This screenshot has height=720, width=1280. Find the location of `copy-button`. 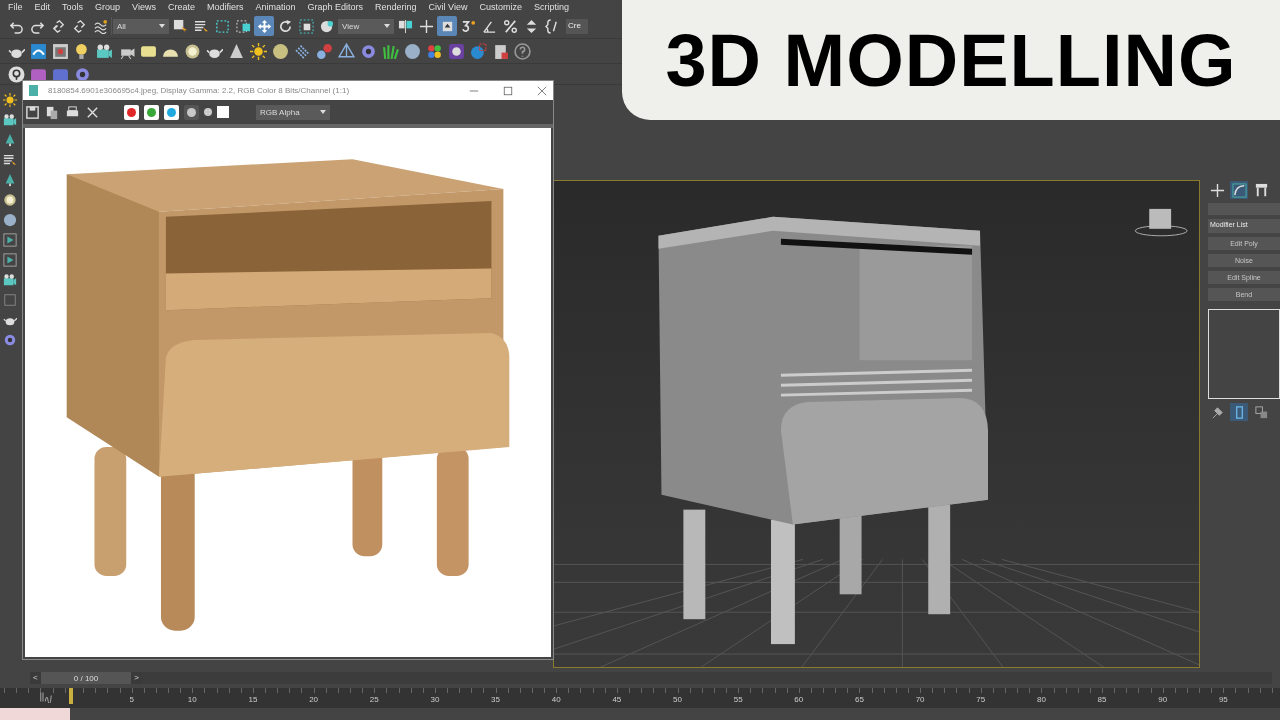

copy-button is located at coordinates (1261, 412).